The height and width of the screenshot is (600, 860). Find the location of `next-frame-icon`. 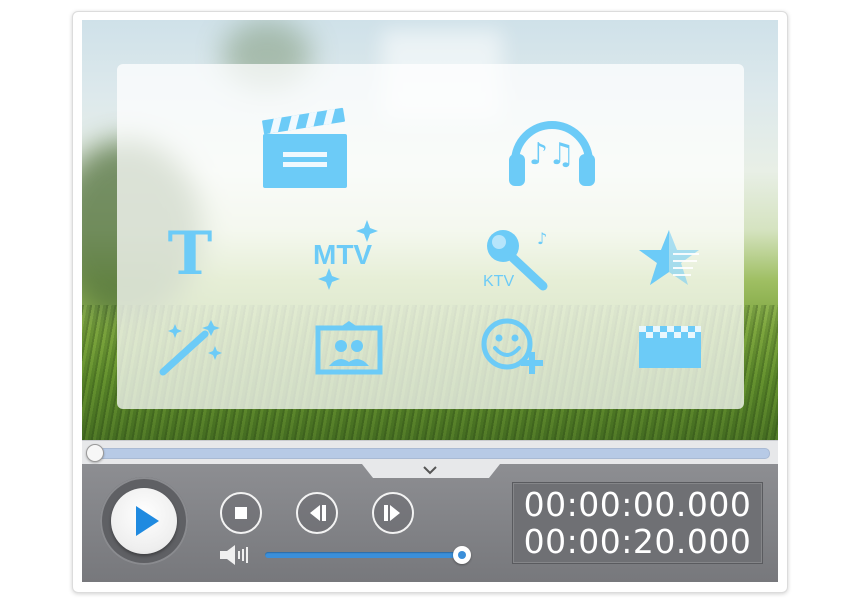

next-frame-icon is located at coordinates (392, 513).